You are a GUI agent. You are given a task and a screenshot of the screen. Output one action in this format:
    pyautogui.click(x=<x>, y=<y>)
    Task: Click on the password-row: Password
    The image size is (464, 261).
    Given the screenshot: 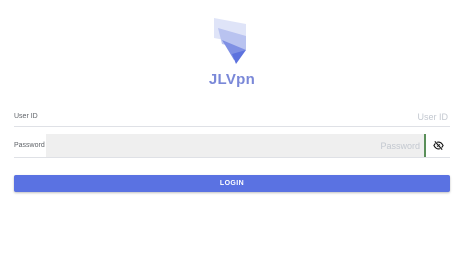 What is the action you would take?
    pyautogui.click(x=232, y=146)
    